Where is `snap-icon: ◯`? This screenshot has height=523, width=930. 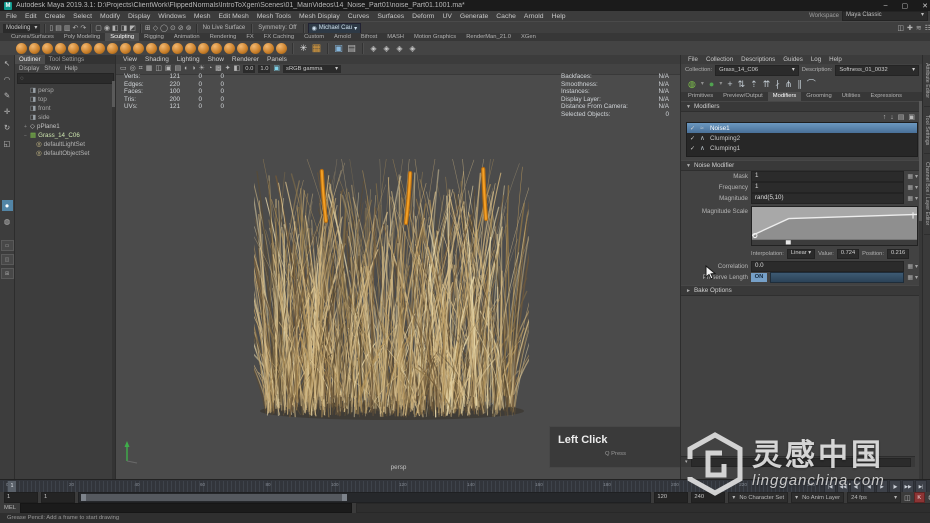 snap-icon: ◯ is located at coordinates (164, 28).